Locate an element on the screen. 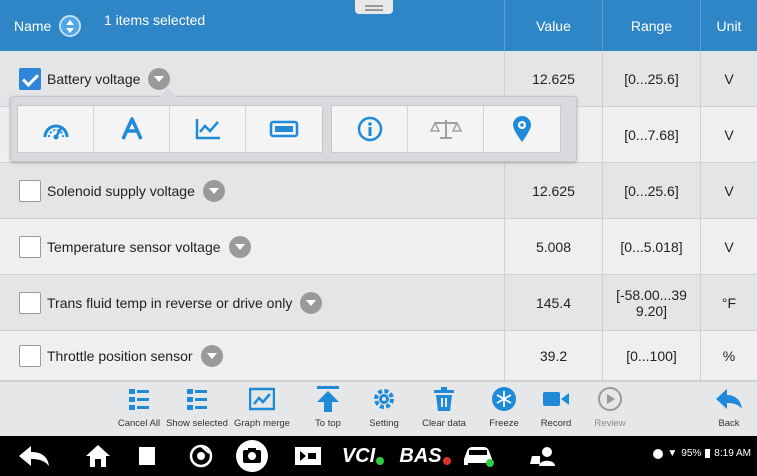 This screenshot has height=476, width=757. nav-app-button is located at coordinates (308, 456).